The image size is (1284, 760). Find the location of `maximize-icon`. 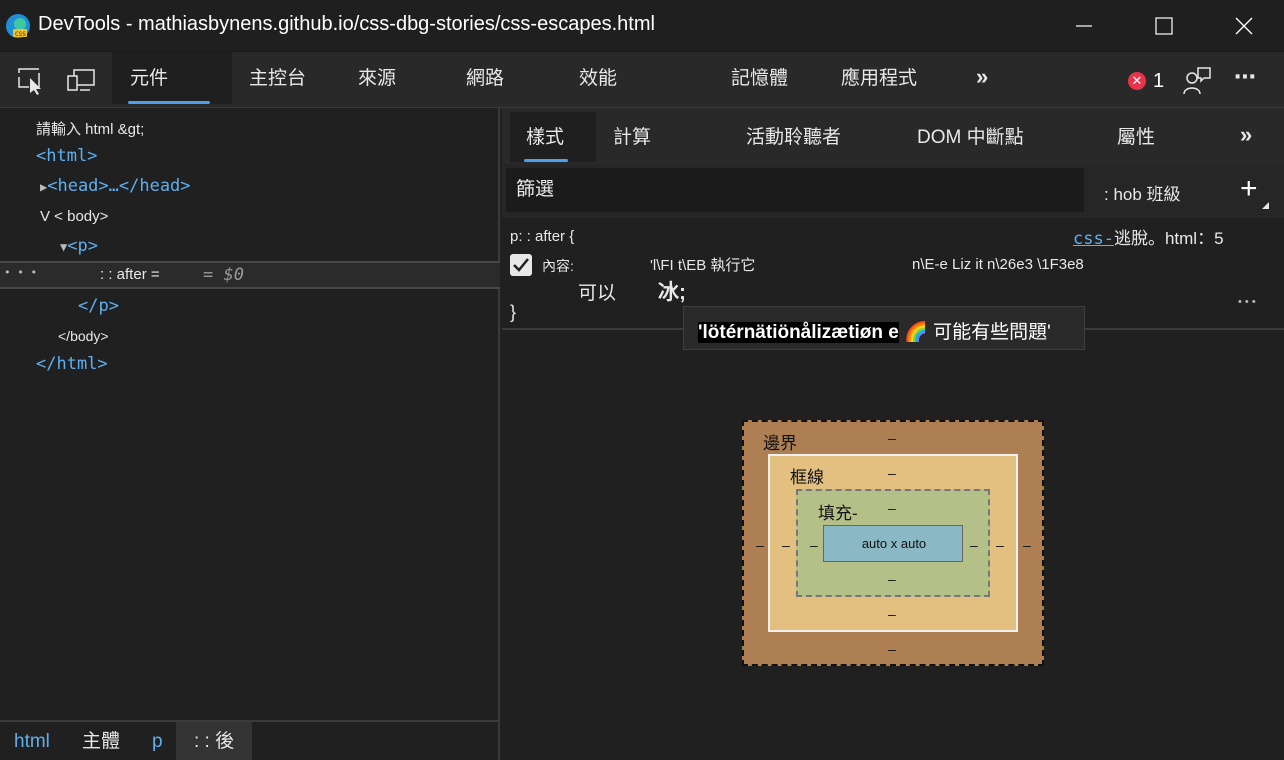

maximize-icon is located at coordinates (1164, 26).